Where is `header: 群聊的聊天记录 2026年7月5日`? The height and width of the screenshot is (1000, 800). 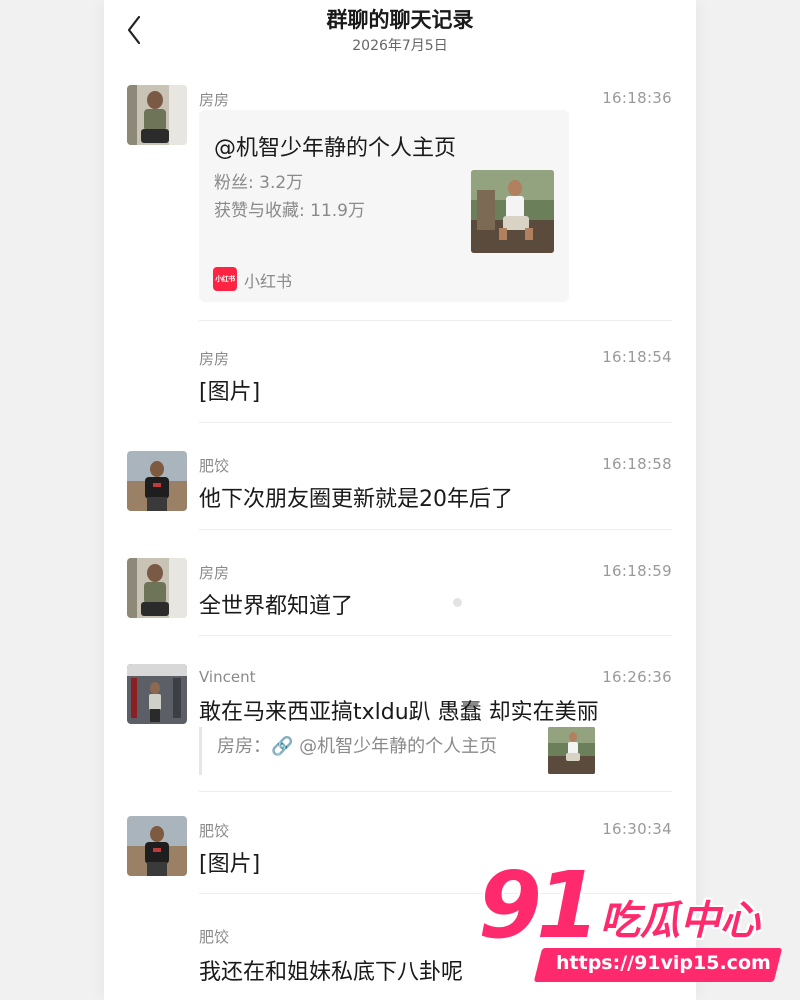 header: 群聊的聊天记录 2026年7月5日 is located at coordinates (400, 35).